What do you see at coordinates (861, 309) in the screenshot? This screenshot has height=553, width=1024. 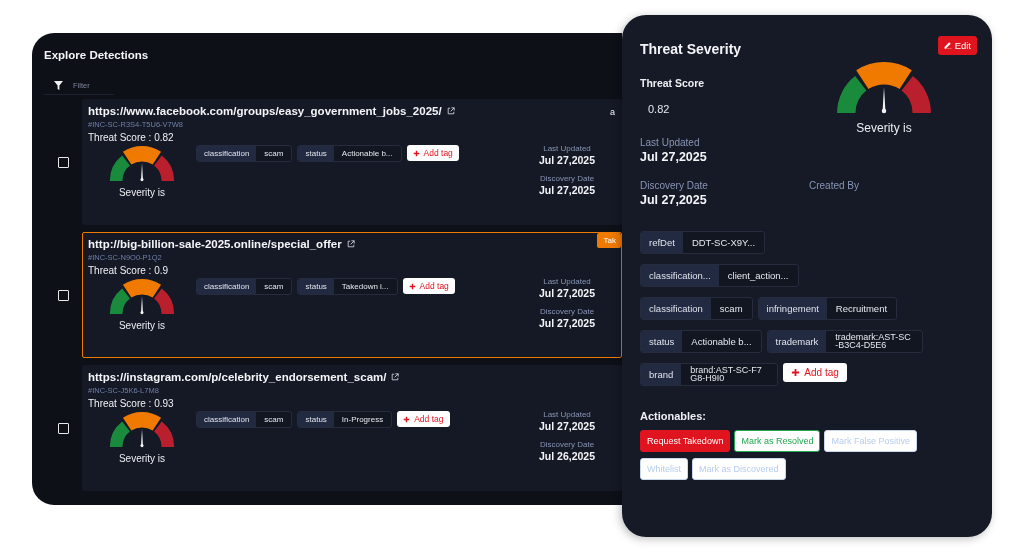 I see `tag-value: Recruitment` at bounding box center [861, 309].